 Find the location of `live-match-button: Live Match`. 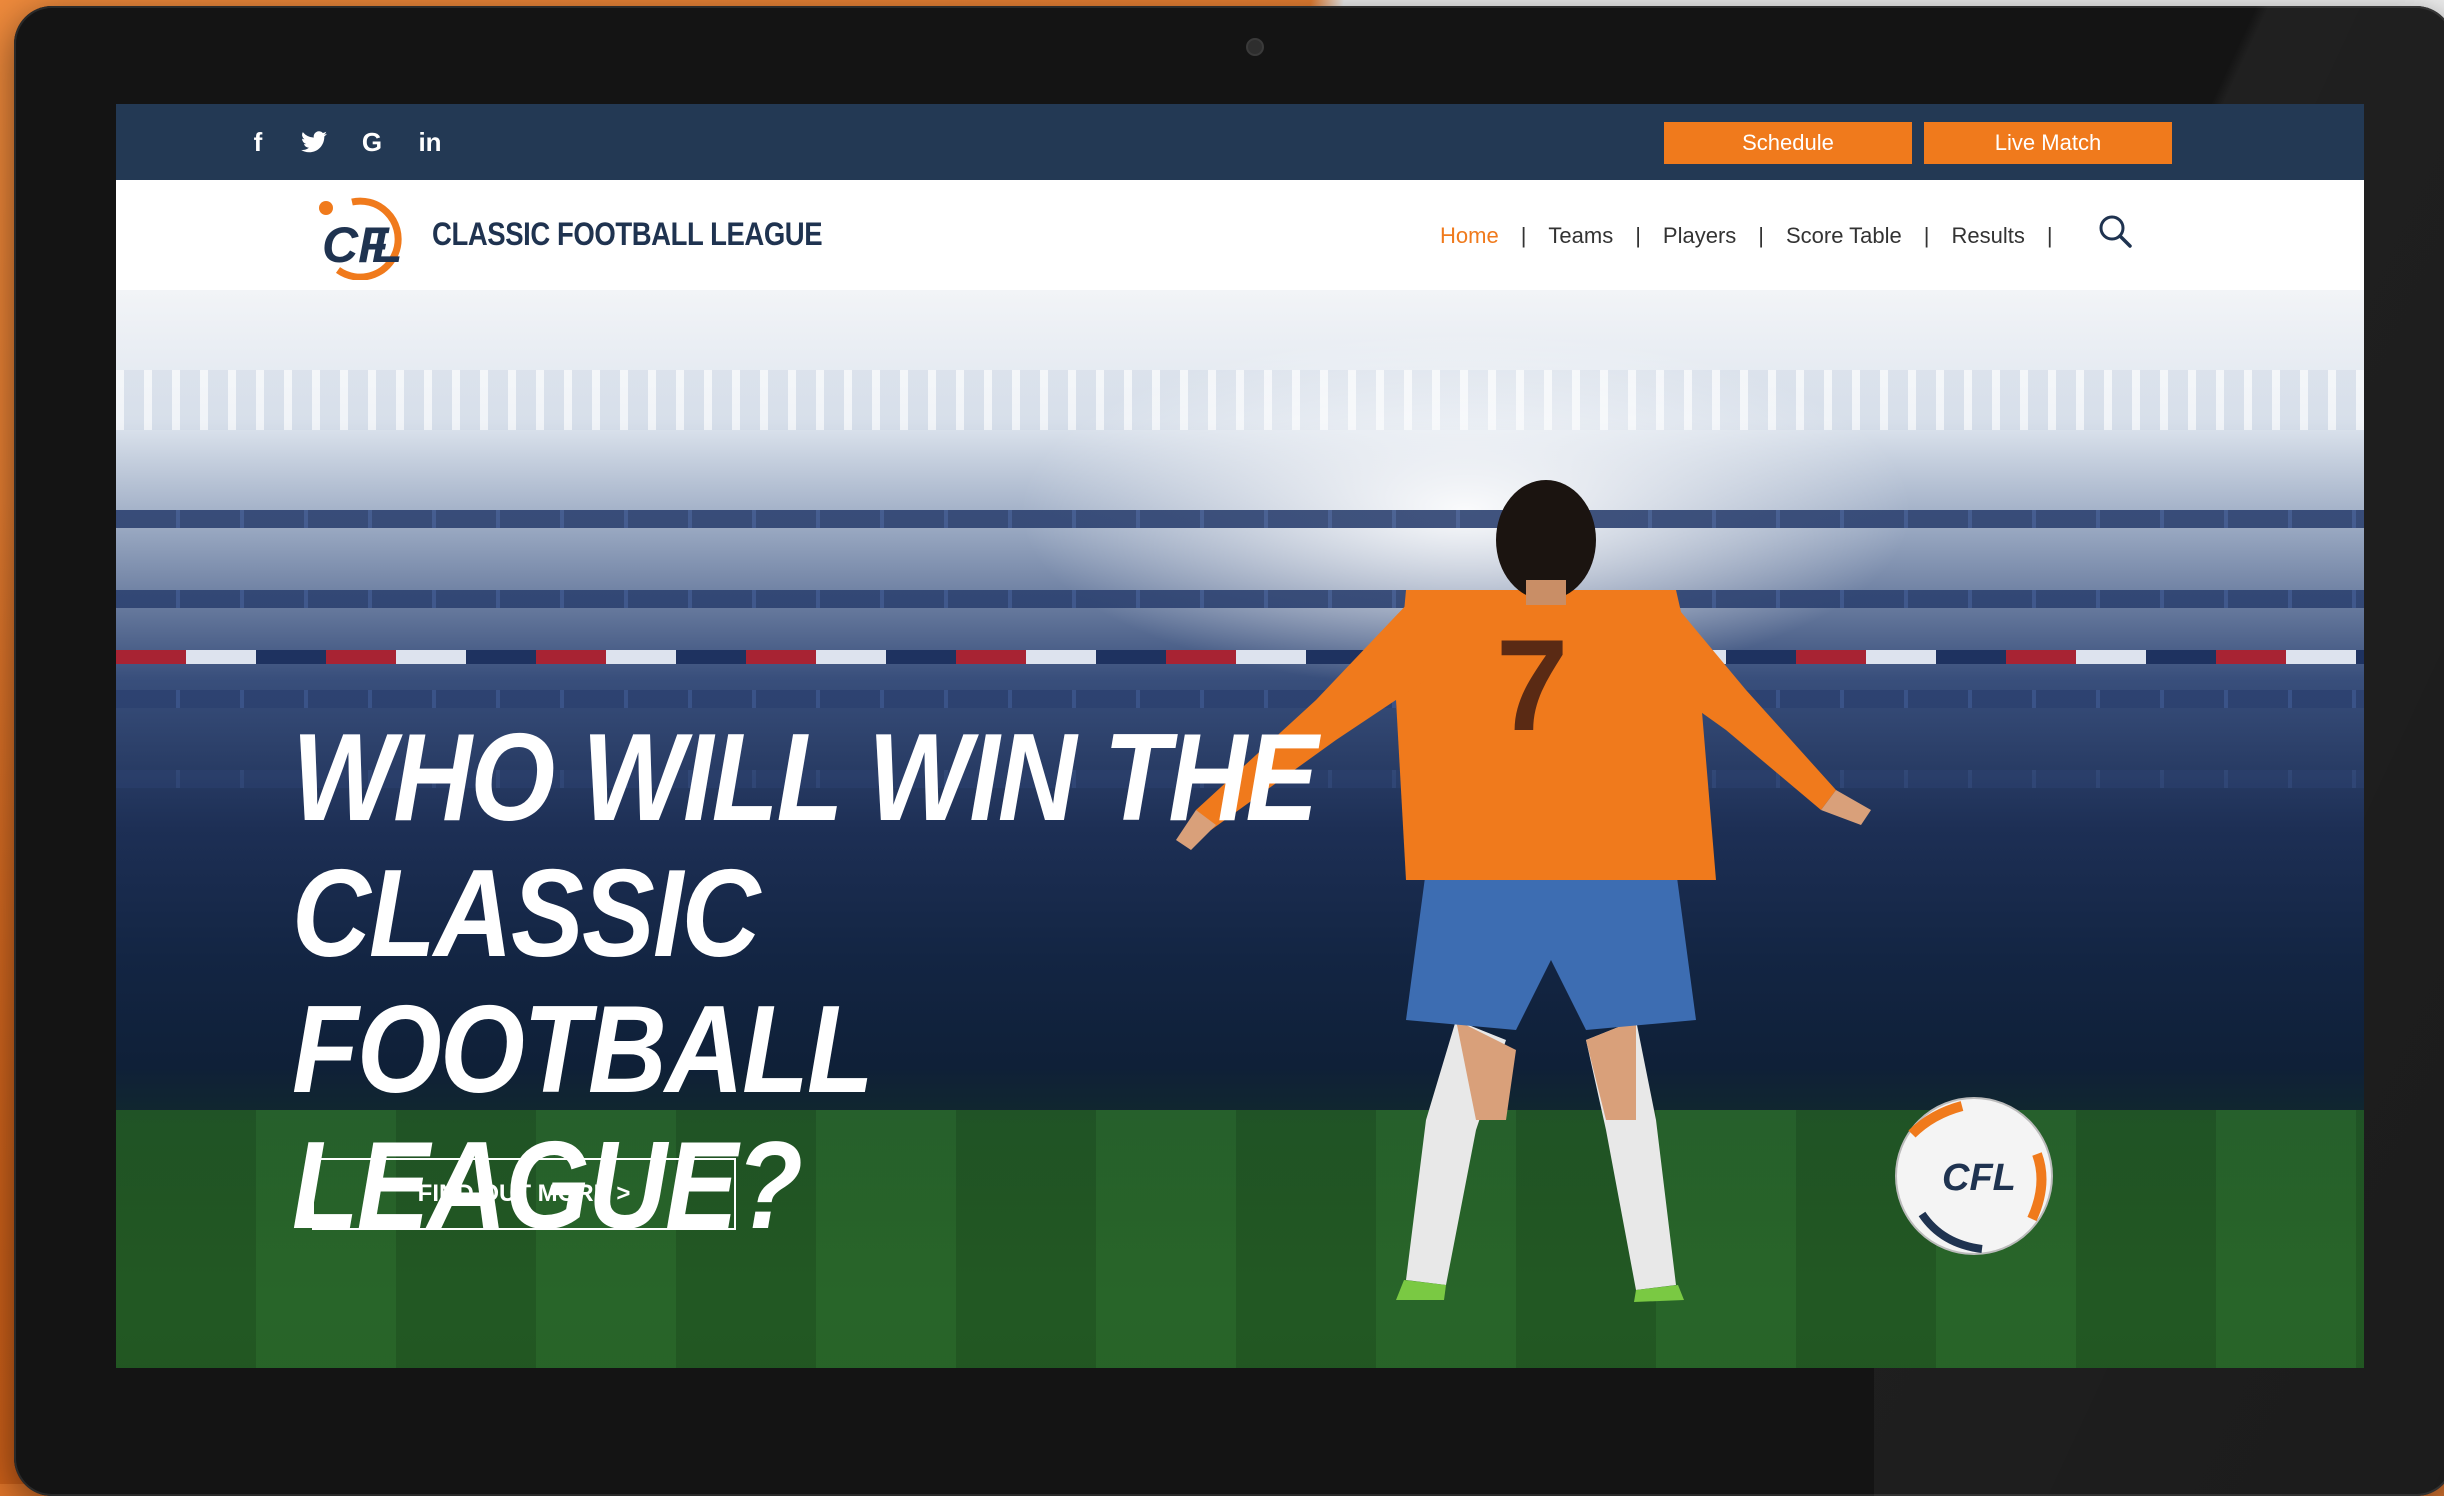

live-match-button: Live Match is located at coordinates (2048, 143).